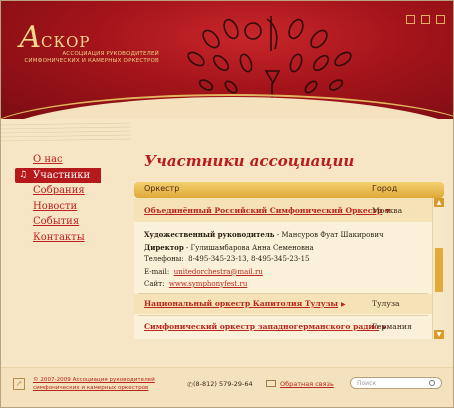 This screenshot has height=408, width=454. Describe the element at coordinates (343, 304) in the screenshot. I see `chevron-right-icon: ▶` at that location.